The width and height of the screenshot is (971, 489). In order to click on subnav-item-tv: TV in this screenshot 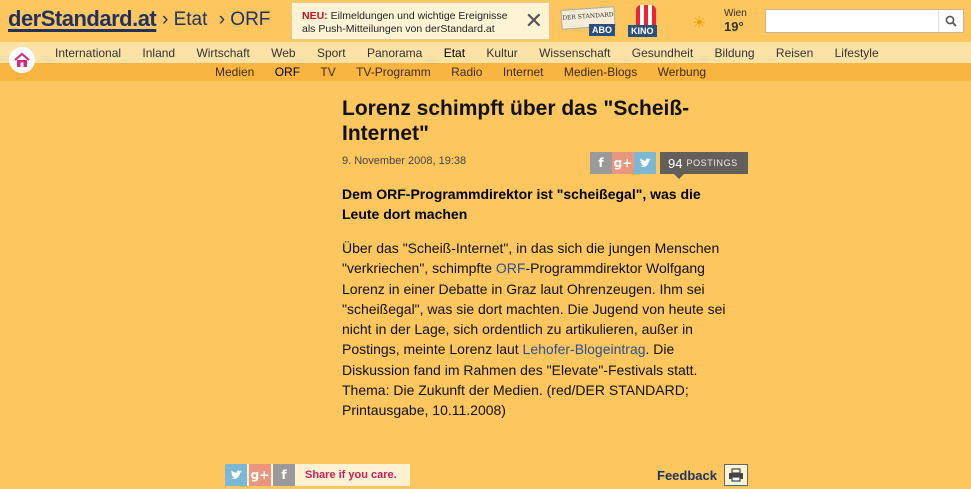, I will do `click(327, 72)`.